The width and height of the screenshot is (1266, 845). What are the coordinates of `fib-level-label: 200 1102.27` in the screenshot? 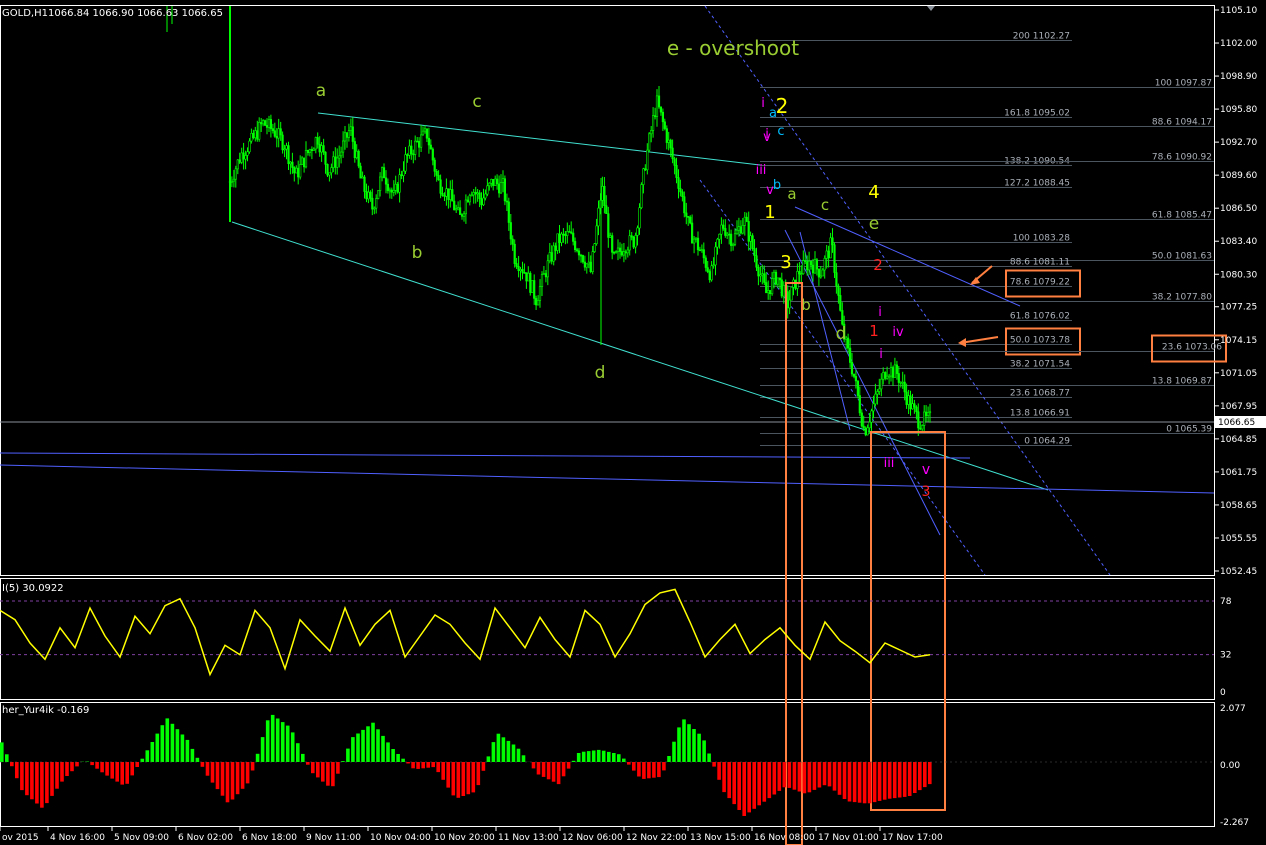 It's located at (1041, 37).